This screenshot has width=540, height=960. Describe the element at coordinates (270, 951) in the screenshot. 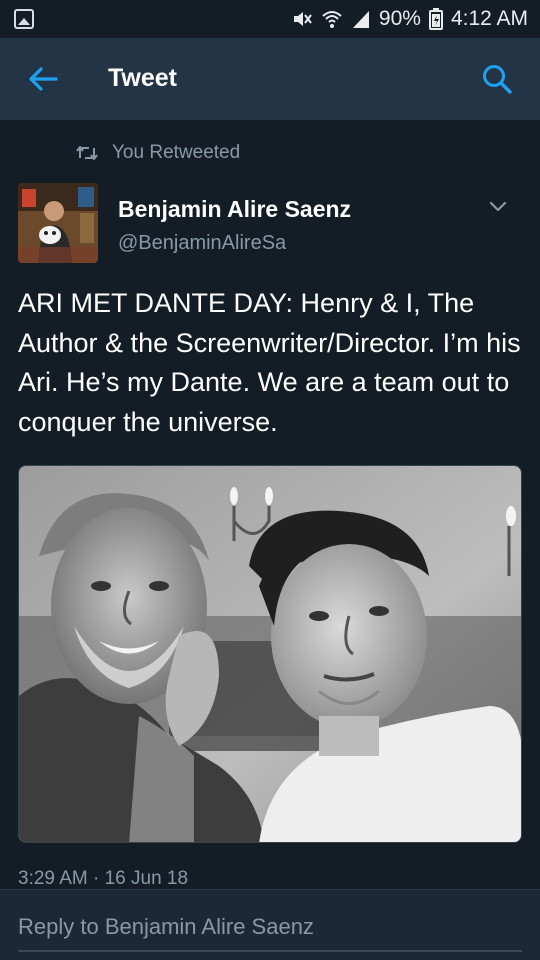

I see `reply-underline` at that location.